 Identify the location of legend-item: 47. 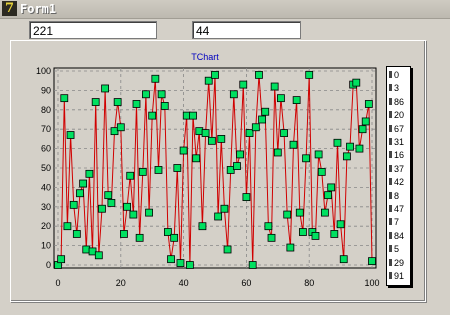
(396, 209).